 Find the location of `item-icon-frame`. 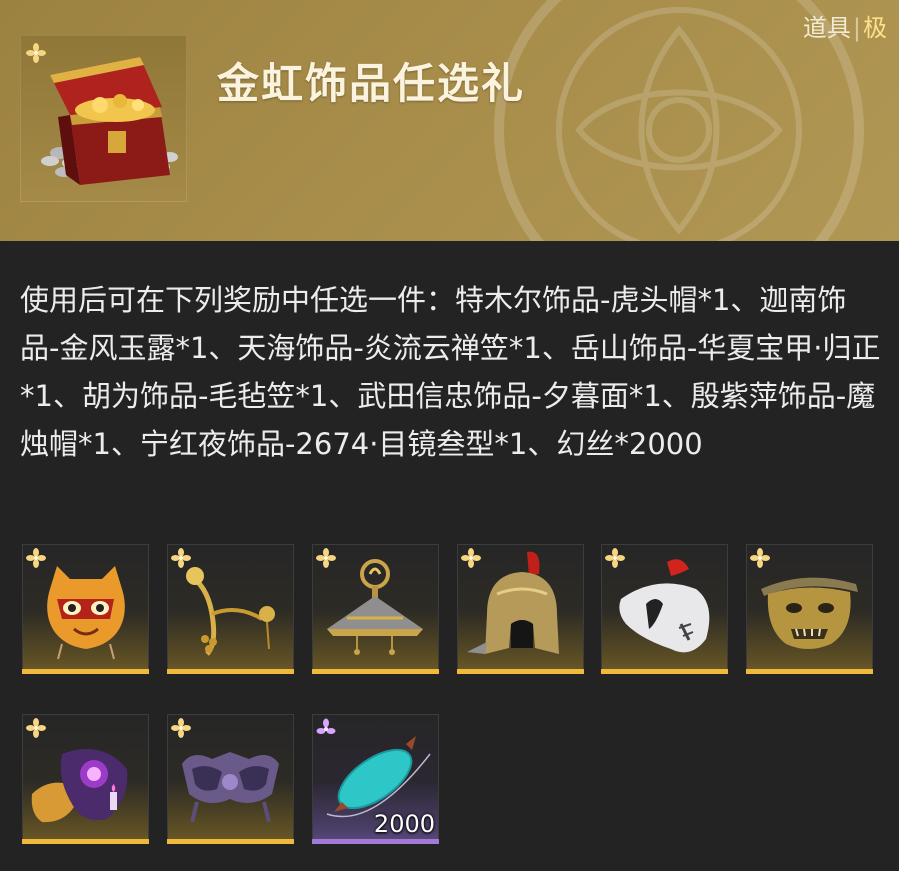

item-icon-frame is located at coordinates (103, 118).